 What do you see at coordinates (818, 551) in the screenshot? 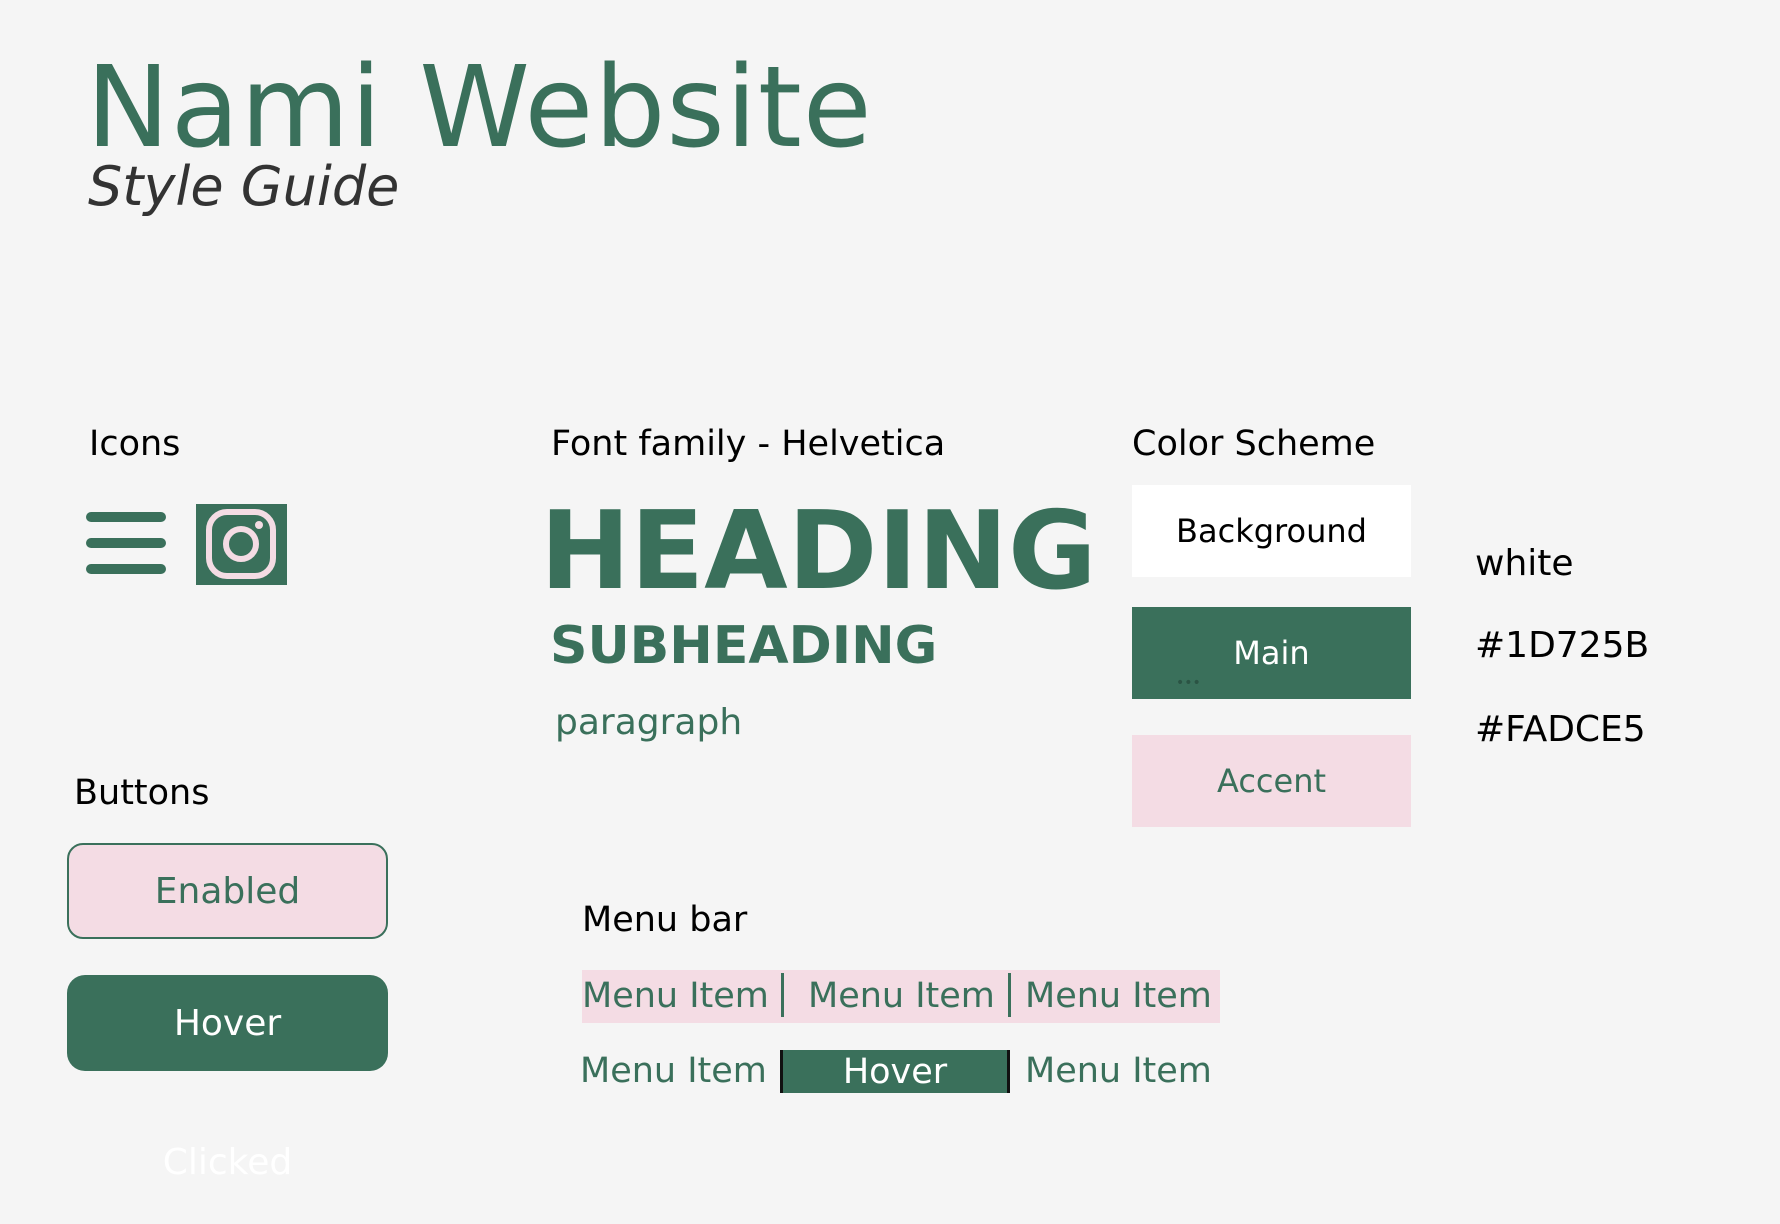
I see `heading-sample: HEADING` at bounding box center [818, 551].